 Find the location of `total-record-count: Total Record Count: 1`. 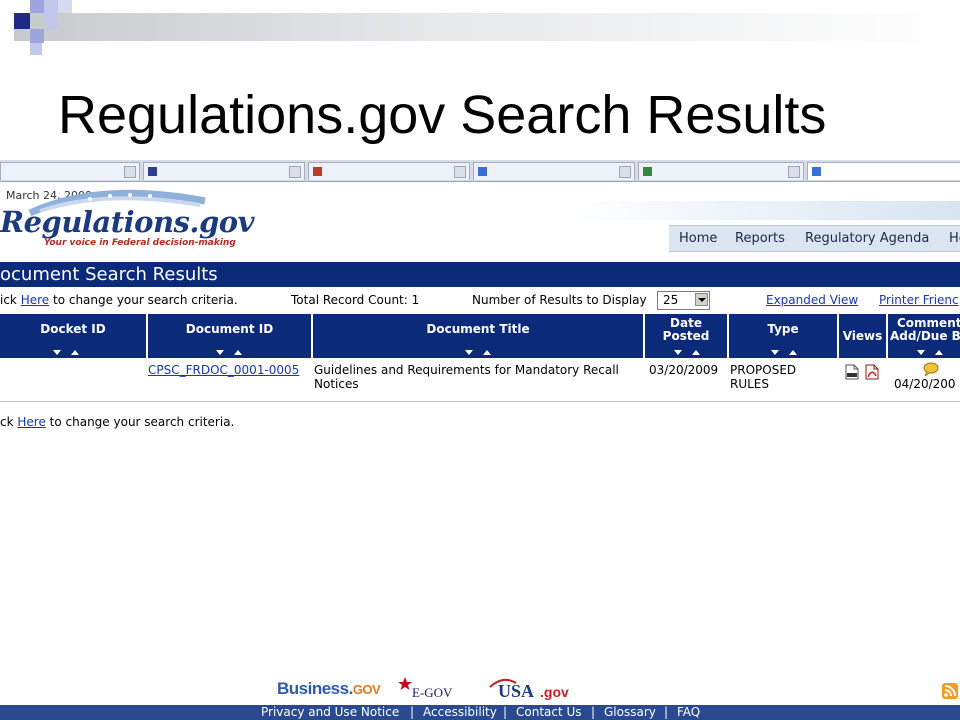

total-record-count: Total Record Count: 1 is located at coordinates (355, 300).